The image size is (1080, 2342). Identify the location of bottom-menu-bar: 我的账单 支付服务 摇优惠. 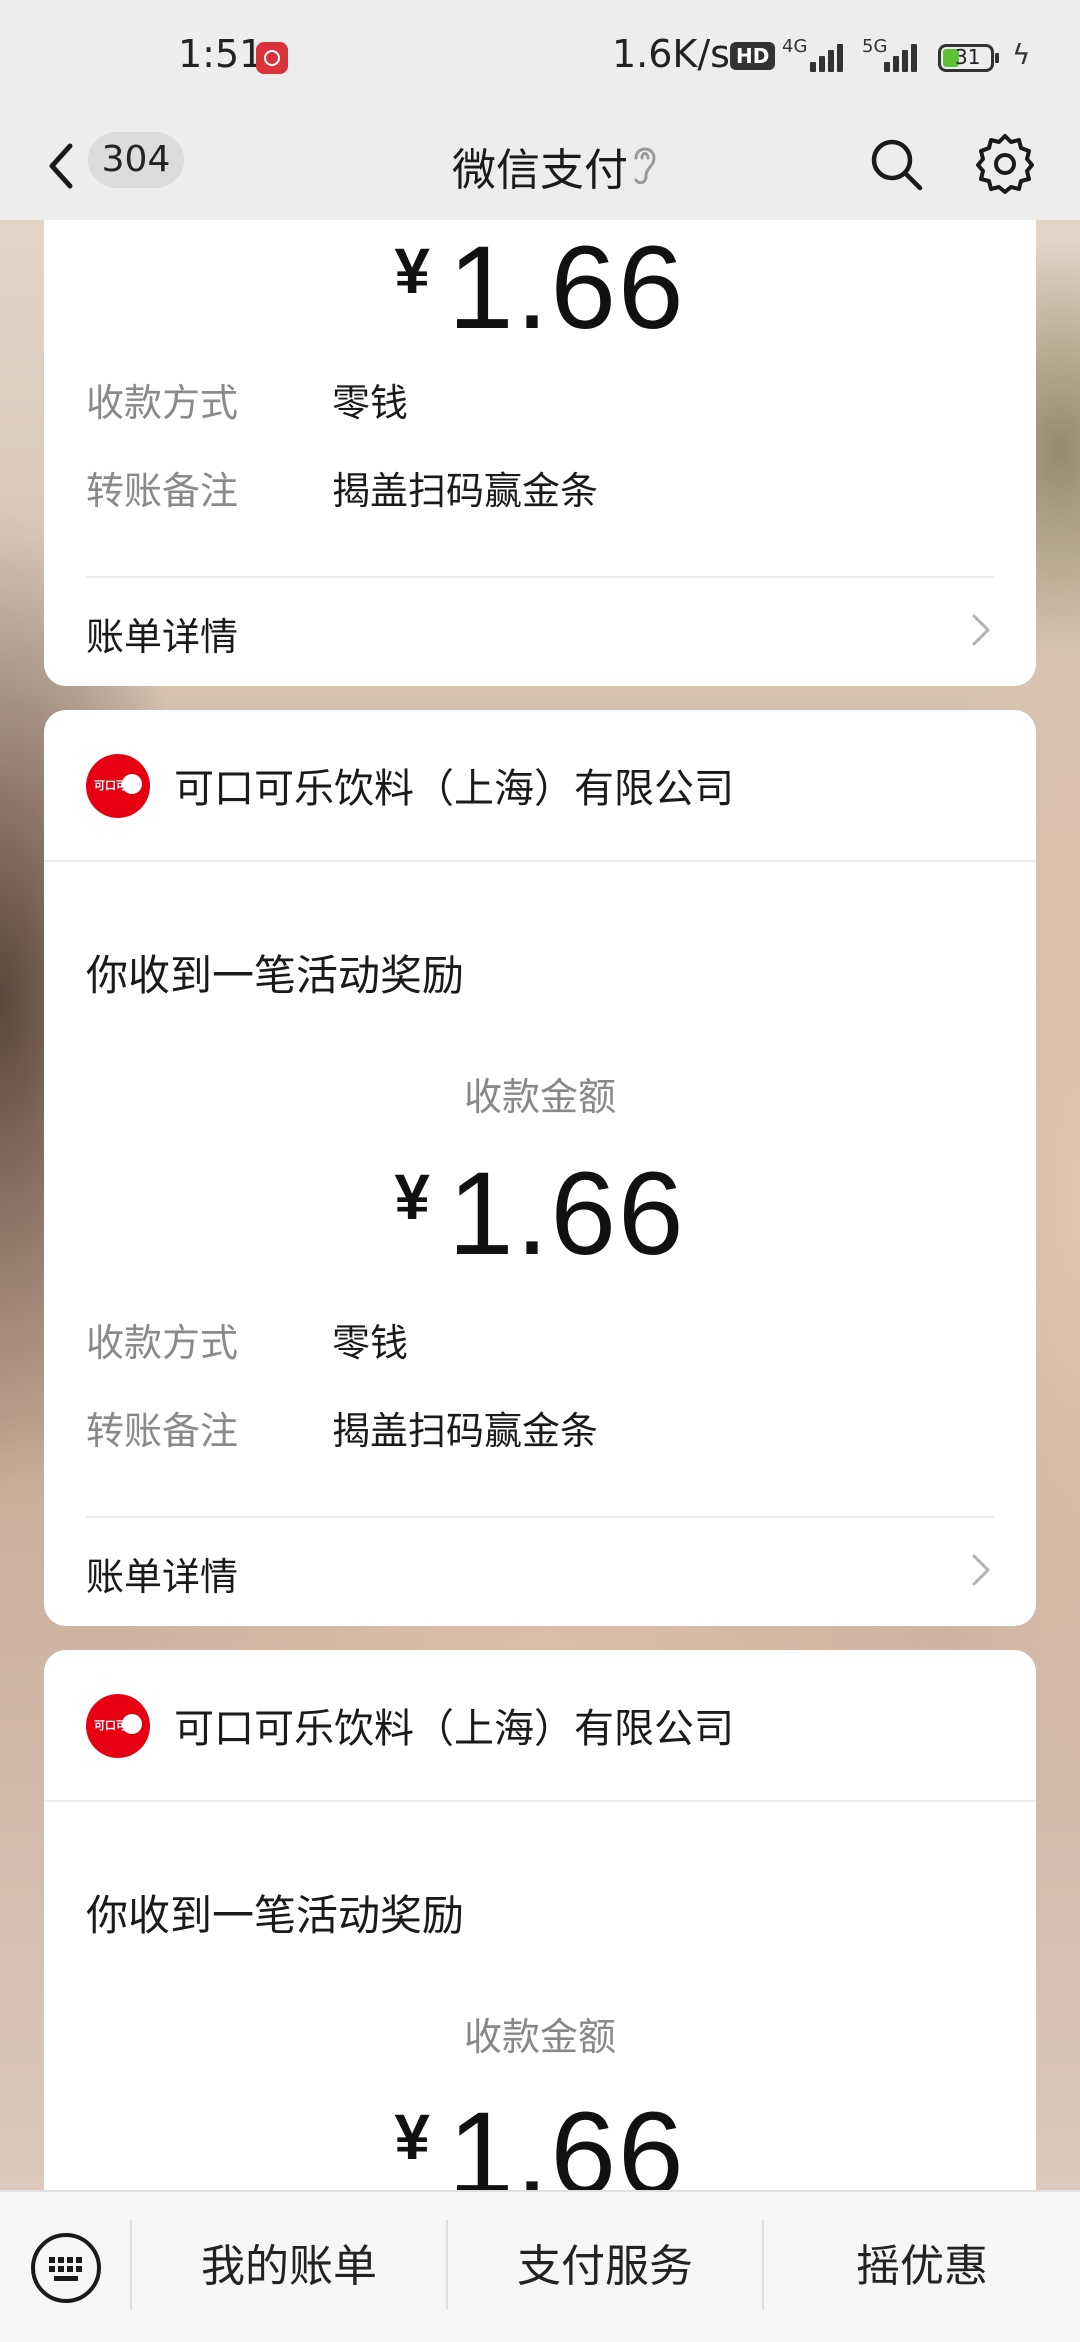
(540, 2266).